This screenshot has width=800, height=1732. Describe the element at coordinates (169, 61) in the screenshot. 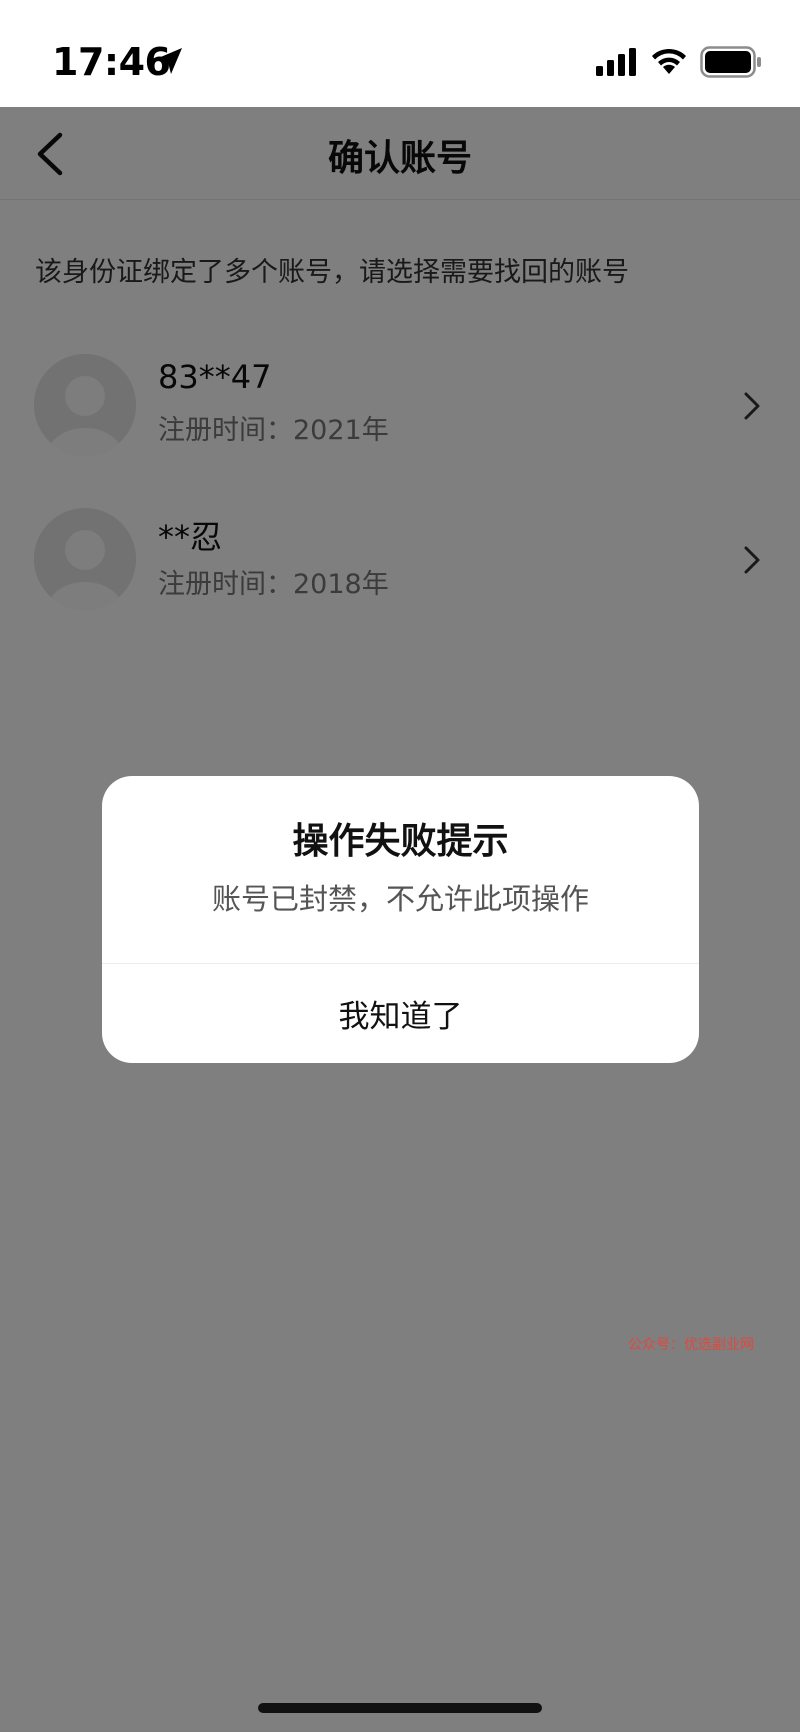

I see `location-arrow-icon` at that location.